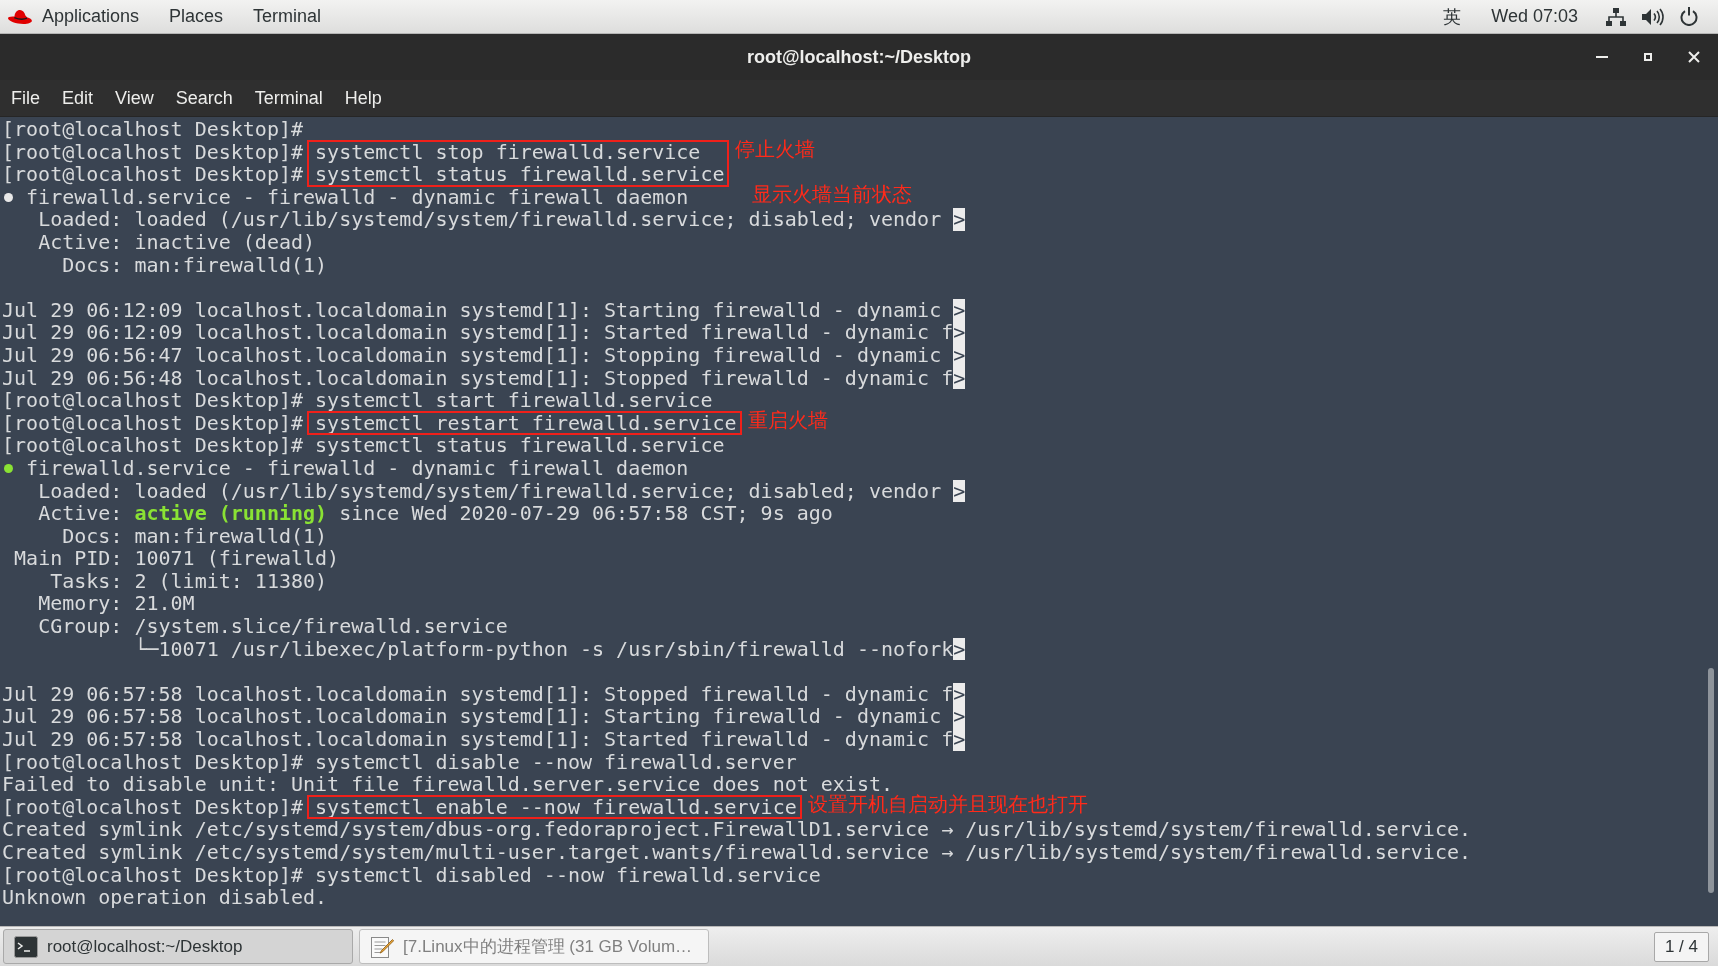  I want to click on close-icon, so click(1694, 57).